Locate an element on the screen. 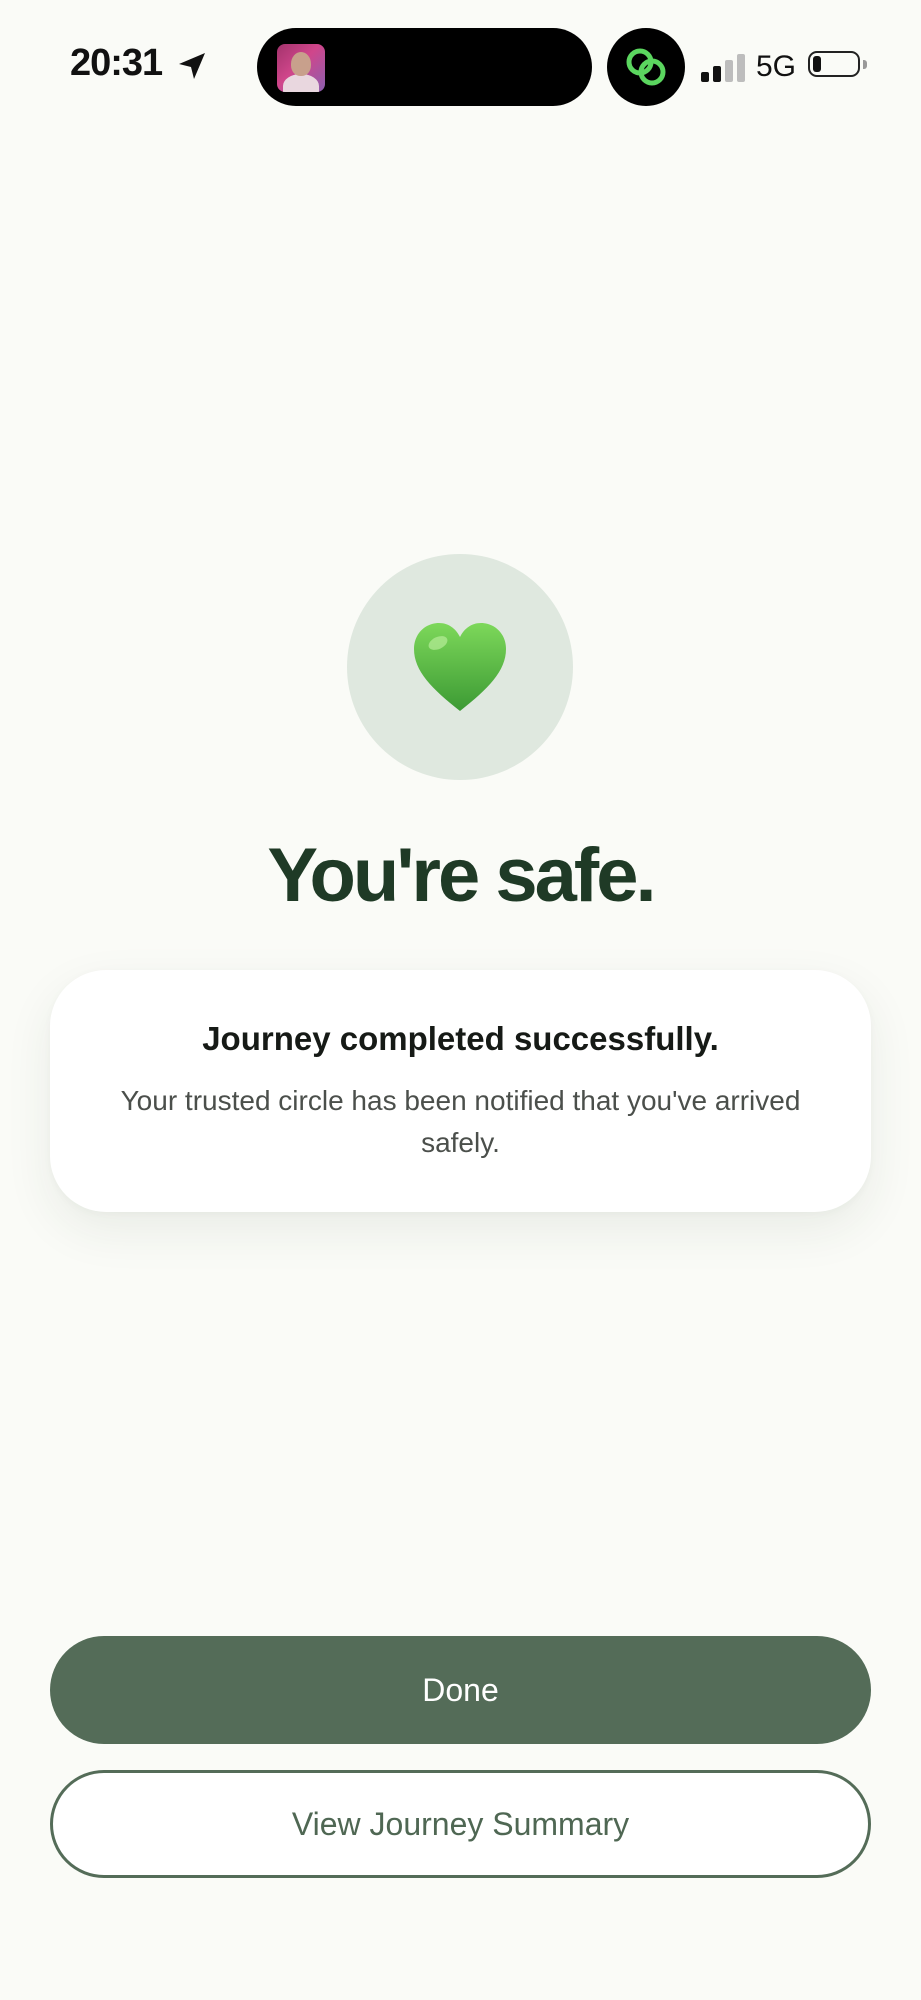  avatar is located at coordinates (301, 68).